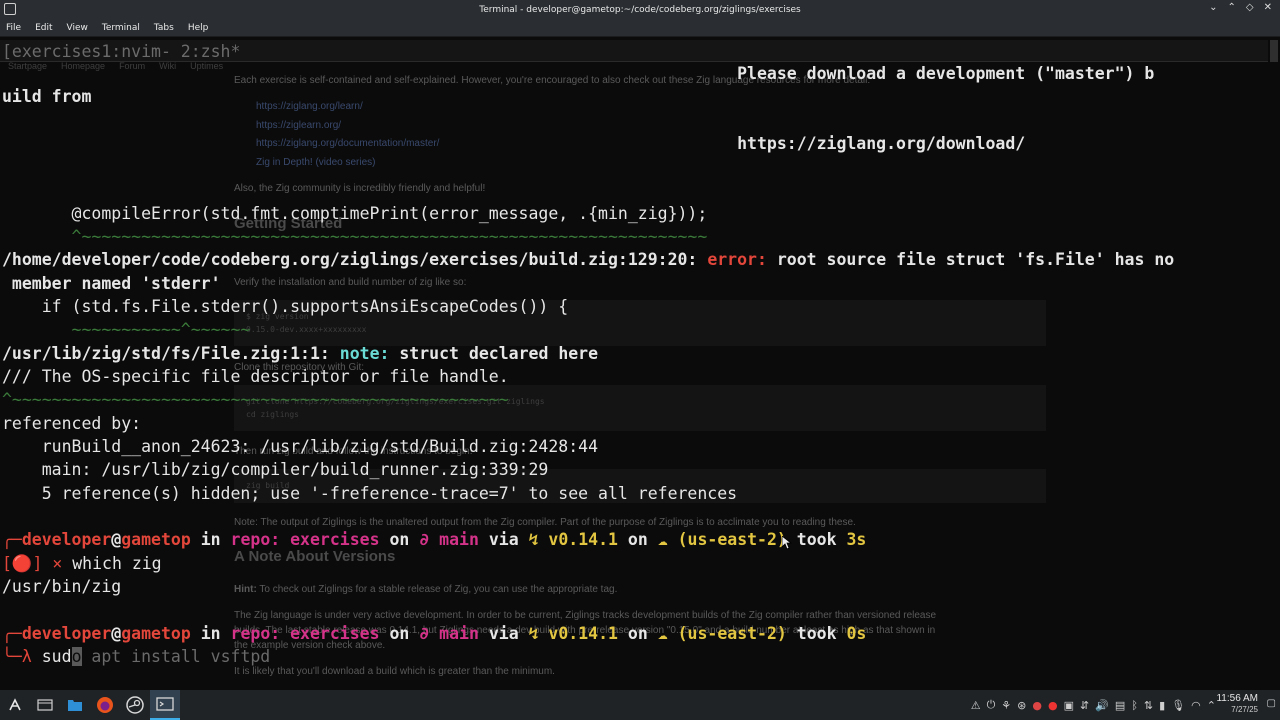  What do you see at coordinates (1271, 703) in the screenshot?
I see `show-desktop-icon: ▢` at bounding box center [1271, 703].